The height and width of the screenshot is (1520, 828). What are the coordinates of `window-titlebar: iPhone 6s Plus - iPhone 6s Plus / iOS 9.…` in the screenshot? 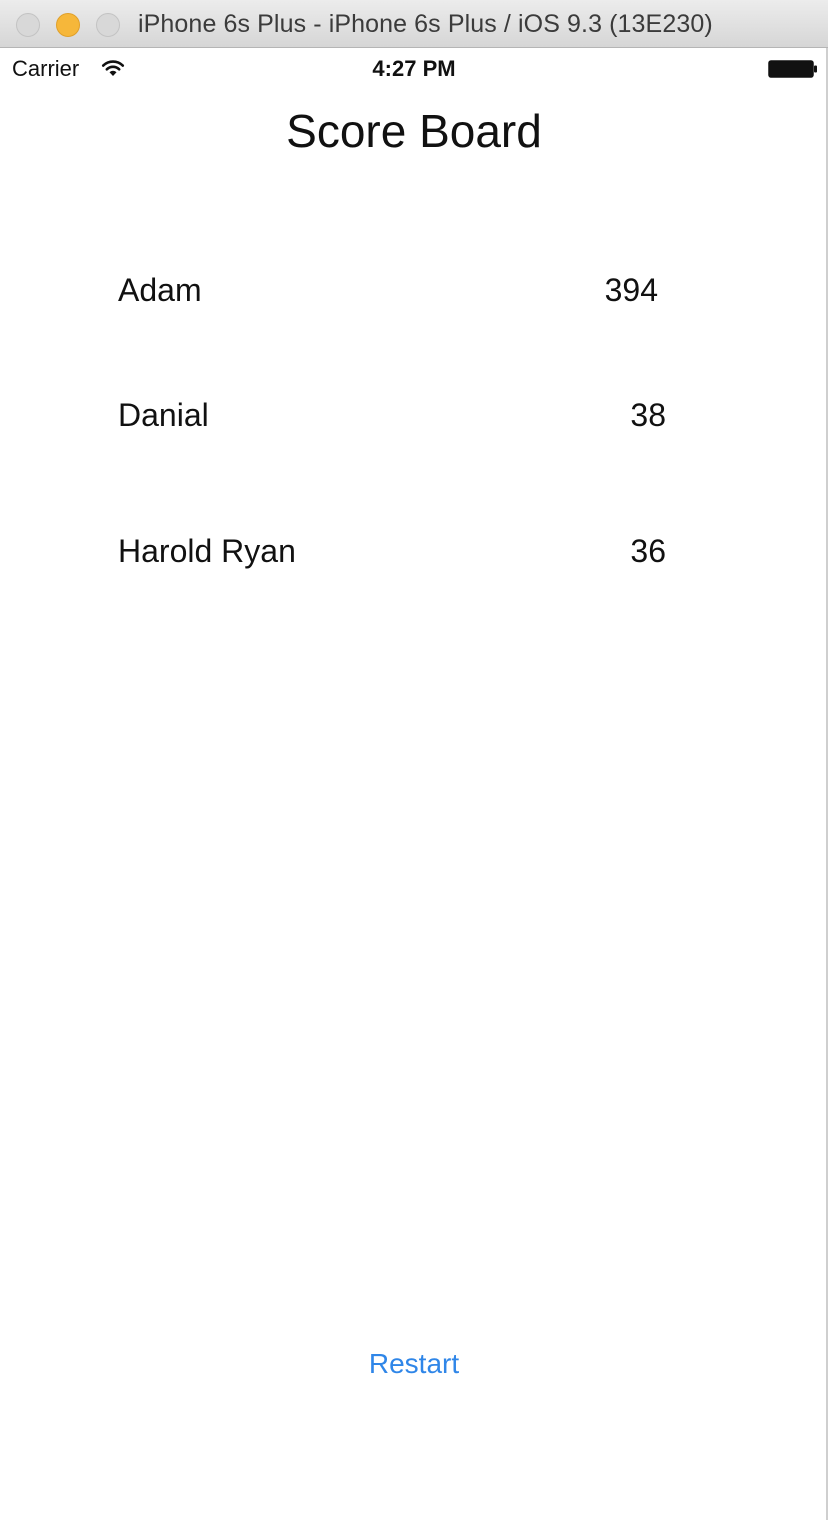 It's located at (414, 24).